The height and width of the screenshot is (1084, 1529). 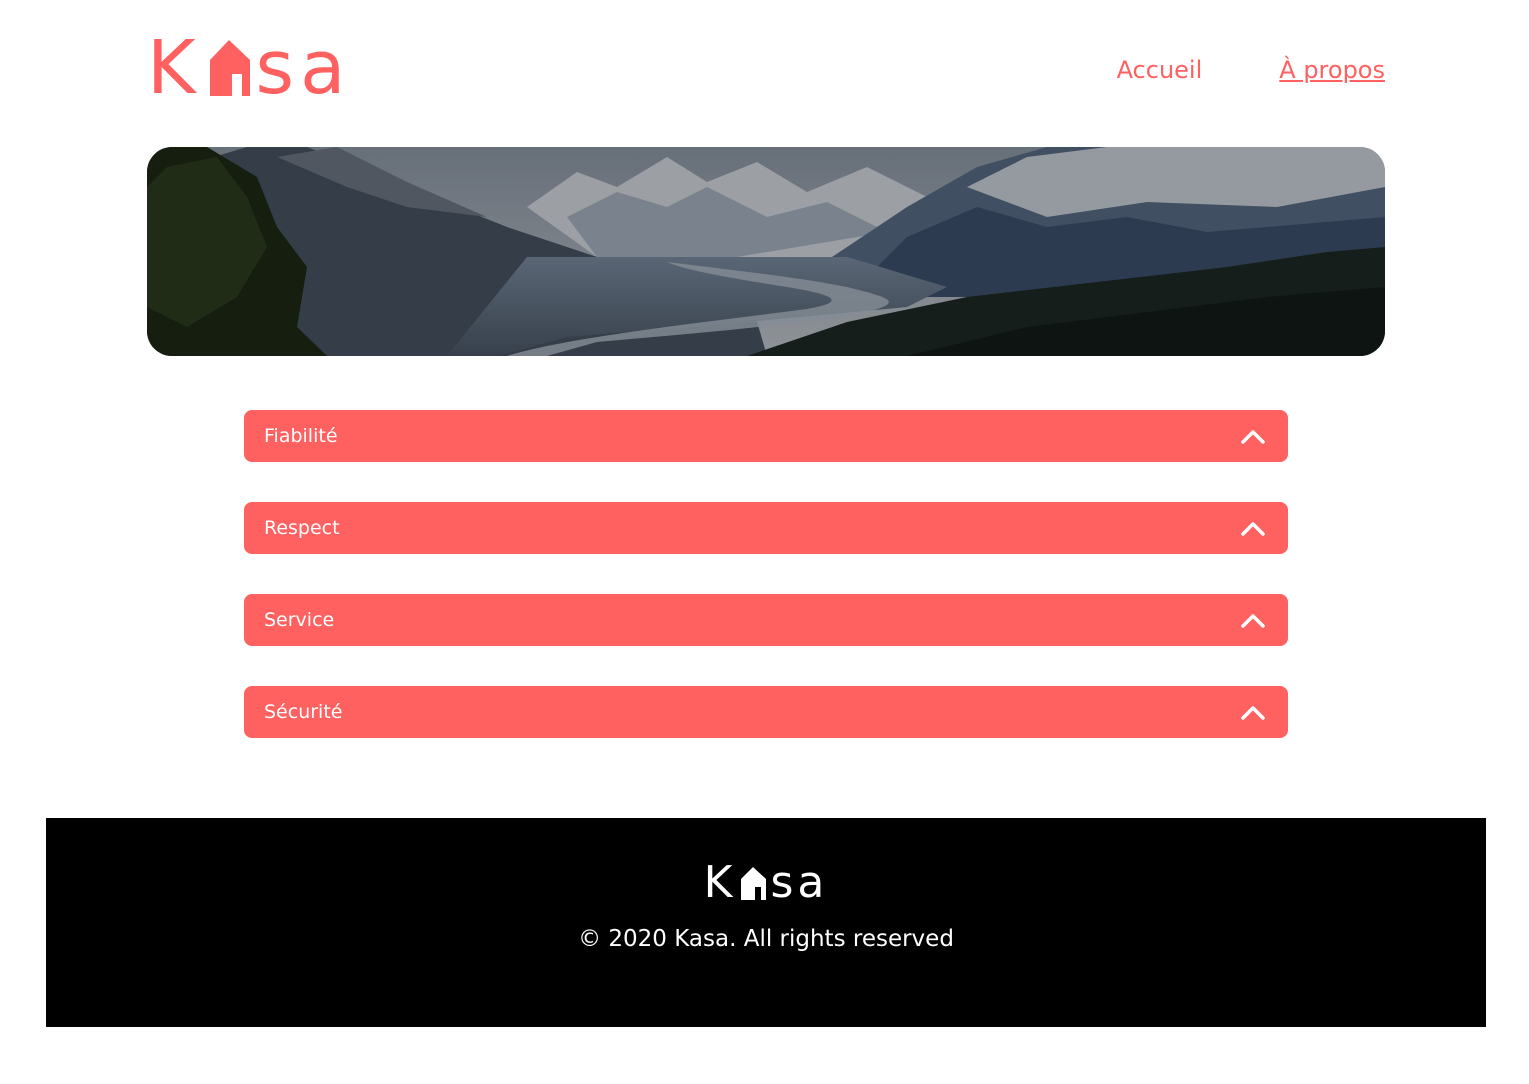 What do you see at coordinates (299, 620) in the screenshot?
I see `collapse-title: Service` at bounding box center [299, 620].